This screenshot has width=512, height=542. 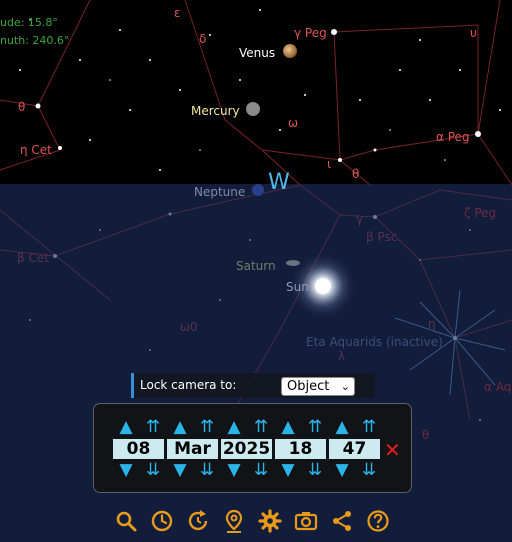 I want to click on hour-up-button: ▲, so click(x=288, y=427).